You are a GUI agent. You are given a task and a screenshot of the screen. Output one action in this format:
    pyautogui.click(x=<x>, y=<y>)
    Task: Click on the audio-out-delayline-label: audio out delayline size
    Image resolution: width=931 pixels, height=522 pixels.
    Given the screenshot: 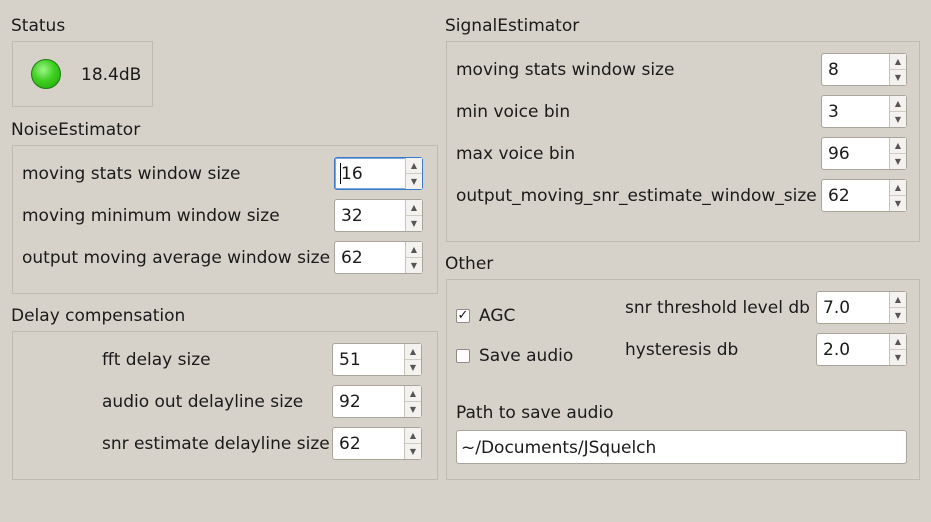 What is the action you would take?
    pyautogui.click(x=203, y=402)
    